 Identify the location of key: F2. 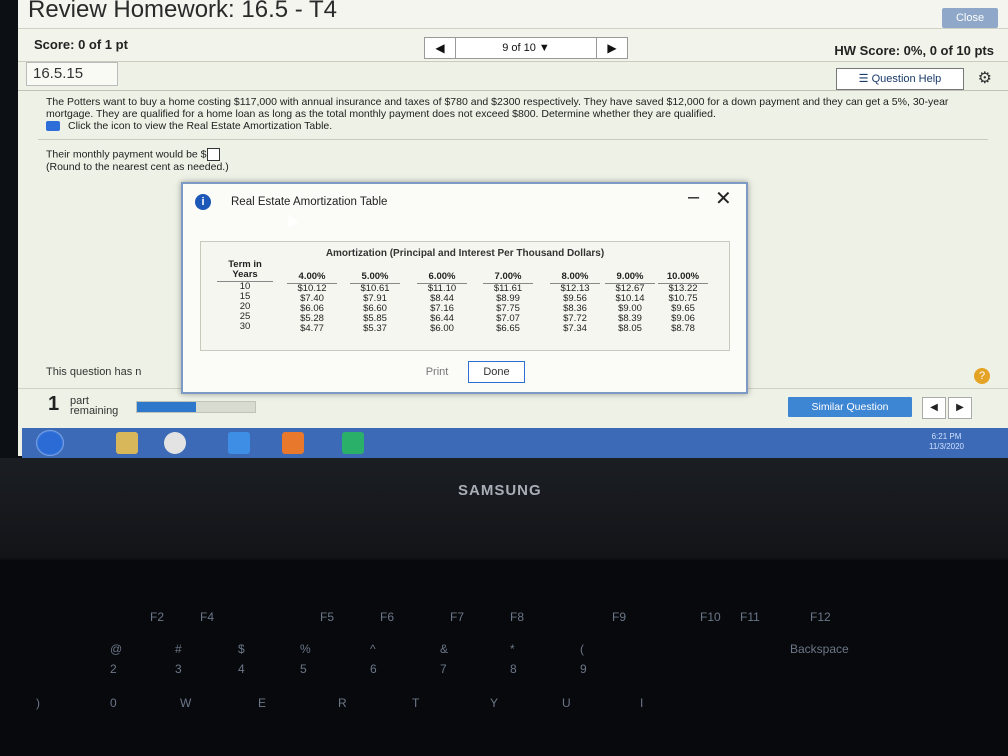
(157, 617).